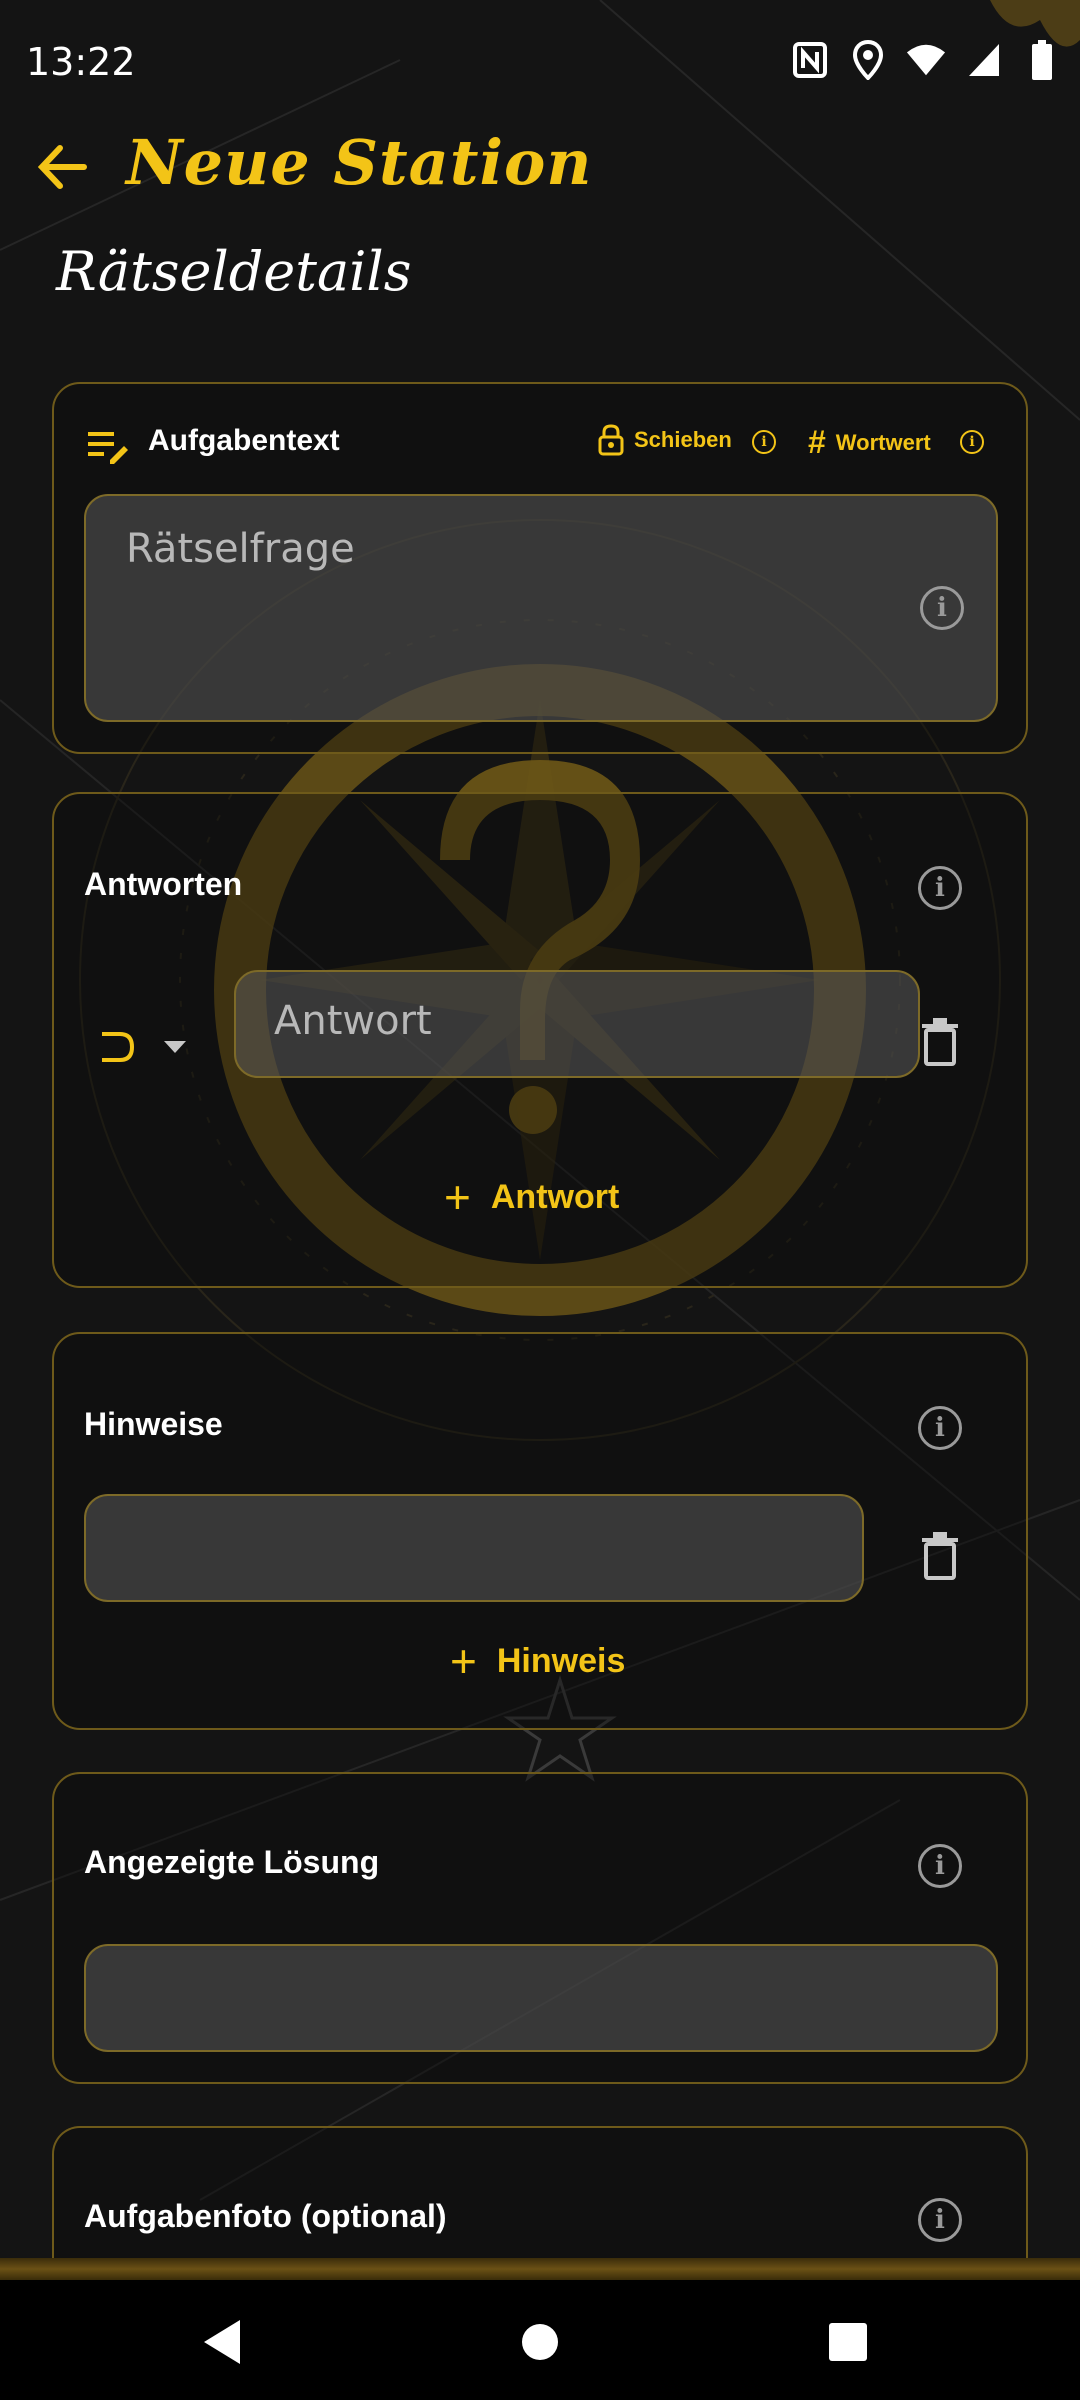 The height and width of the screenshot is (2400, 1080). I want to click on bottom-divider, so click(540, 2269).